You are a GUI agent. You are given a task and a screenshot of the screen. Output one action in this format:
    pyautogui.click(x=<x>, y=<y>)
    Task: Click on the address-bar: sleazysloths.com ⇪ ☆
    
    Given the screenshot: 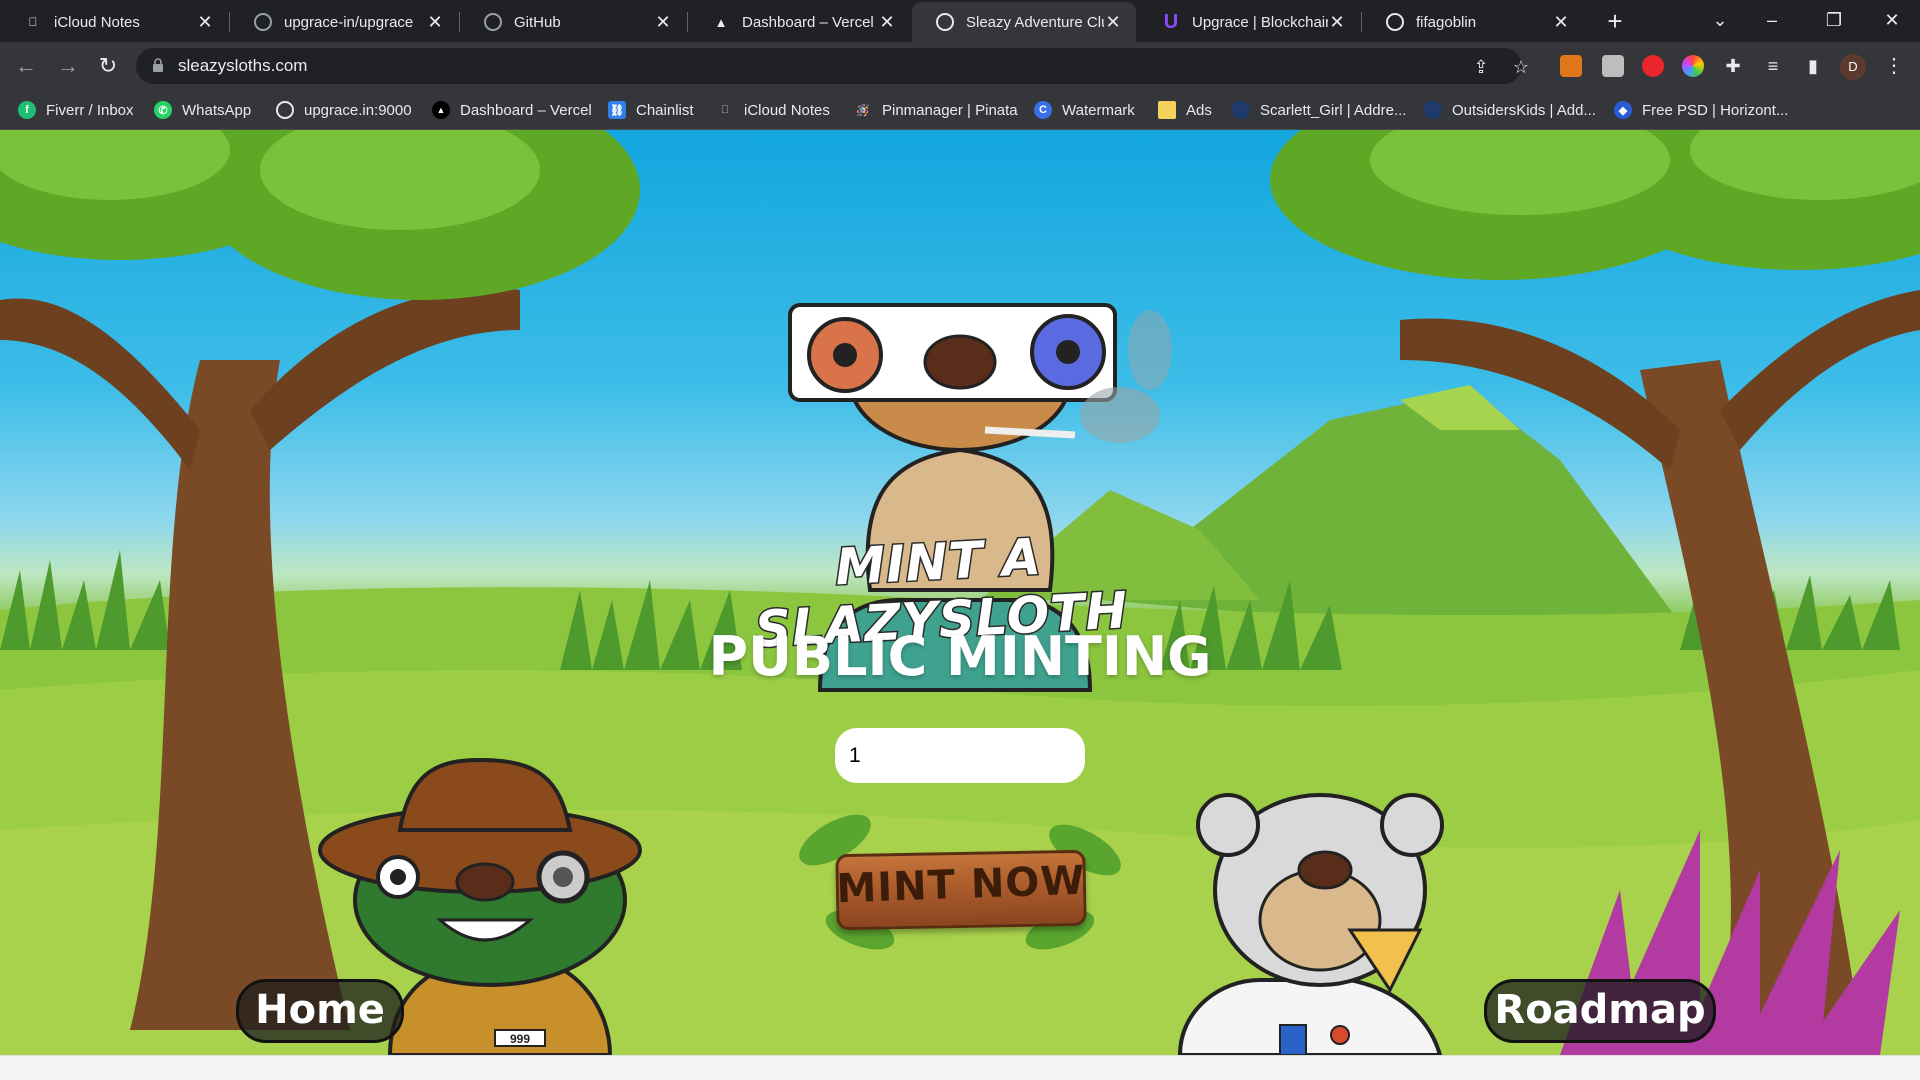 What is the action you would take?
    pyautogui.click(x=832, y=66)
    